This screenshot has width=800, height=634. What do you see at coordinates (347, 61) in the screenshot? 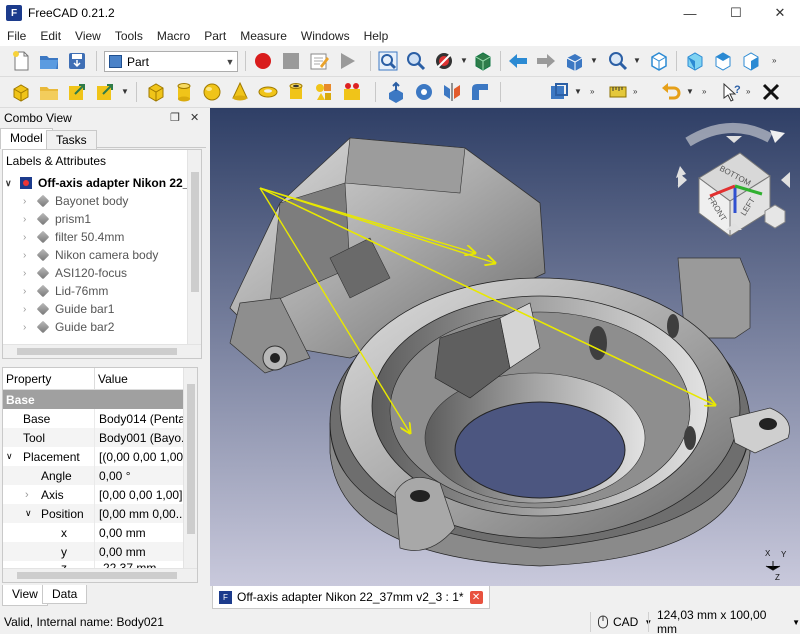
I see `run-macro-icon` at bounding box center [347, 61].